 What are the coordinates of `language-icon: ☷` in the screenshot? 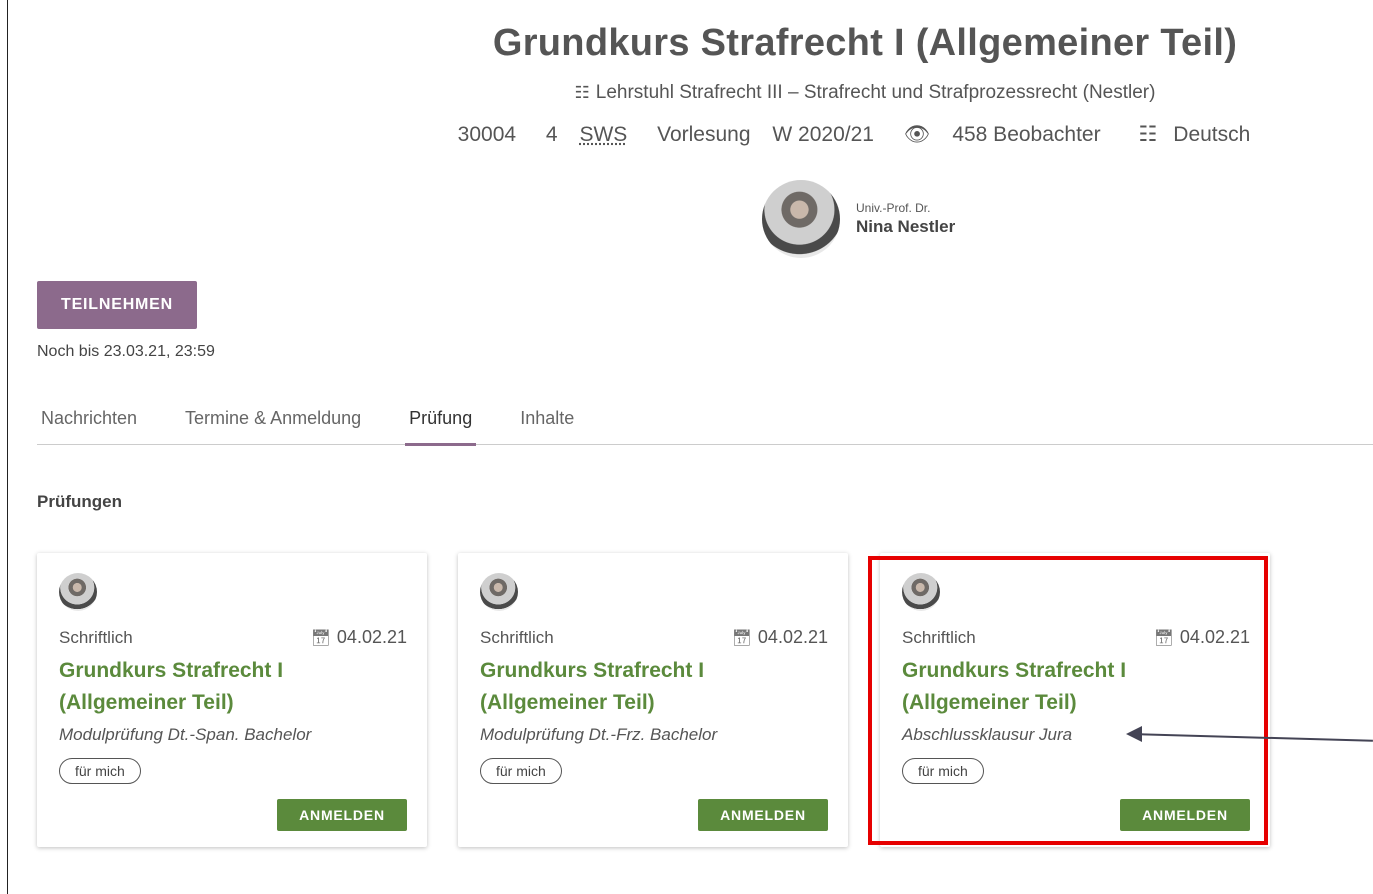 It's located at (1148, 134).